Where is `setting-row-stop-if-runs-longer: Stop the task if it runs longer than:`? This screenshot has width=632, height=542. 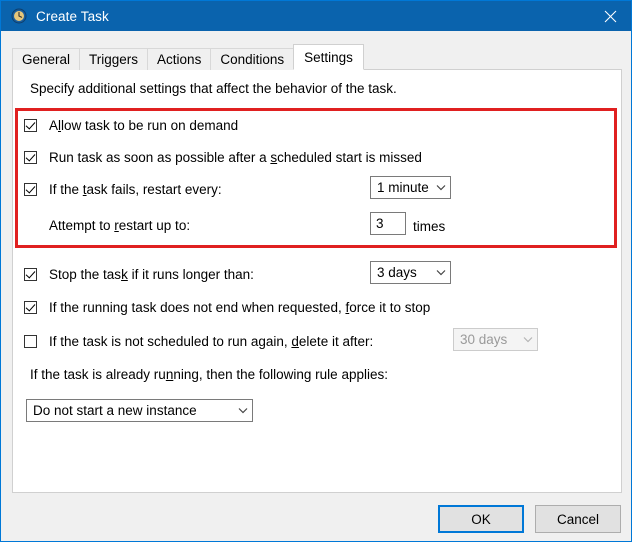
setting-row-stop-if-runs-longer: Stop the task if it runs longer than: is located at coordinates (139, 275).